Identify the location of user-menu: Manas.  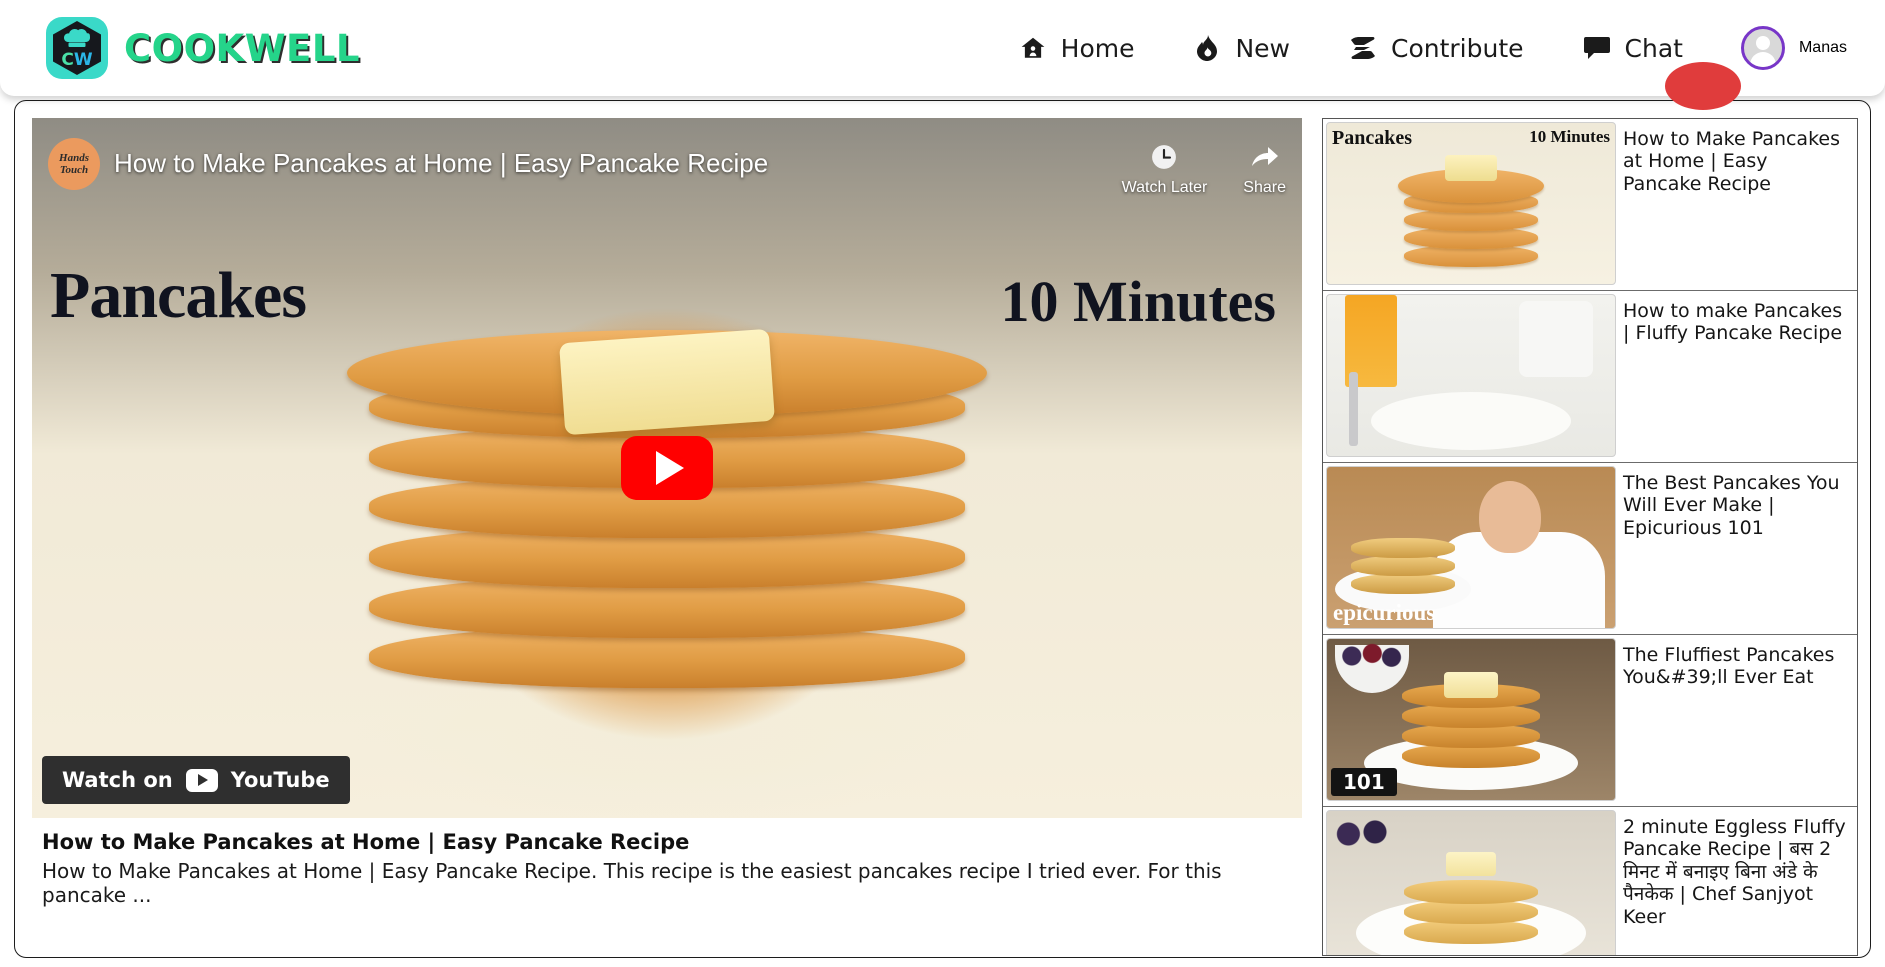
(1793, 48).